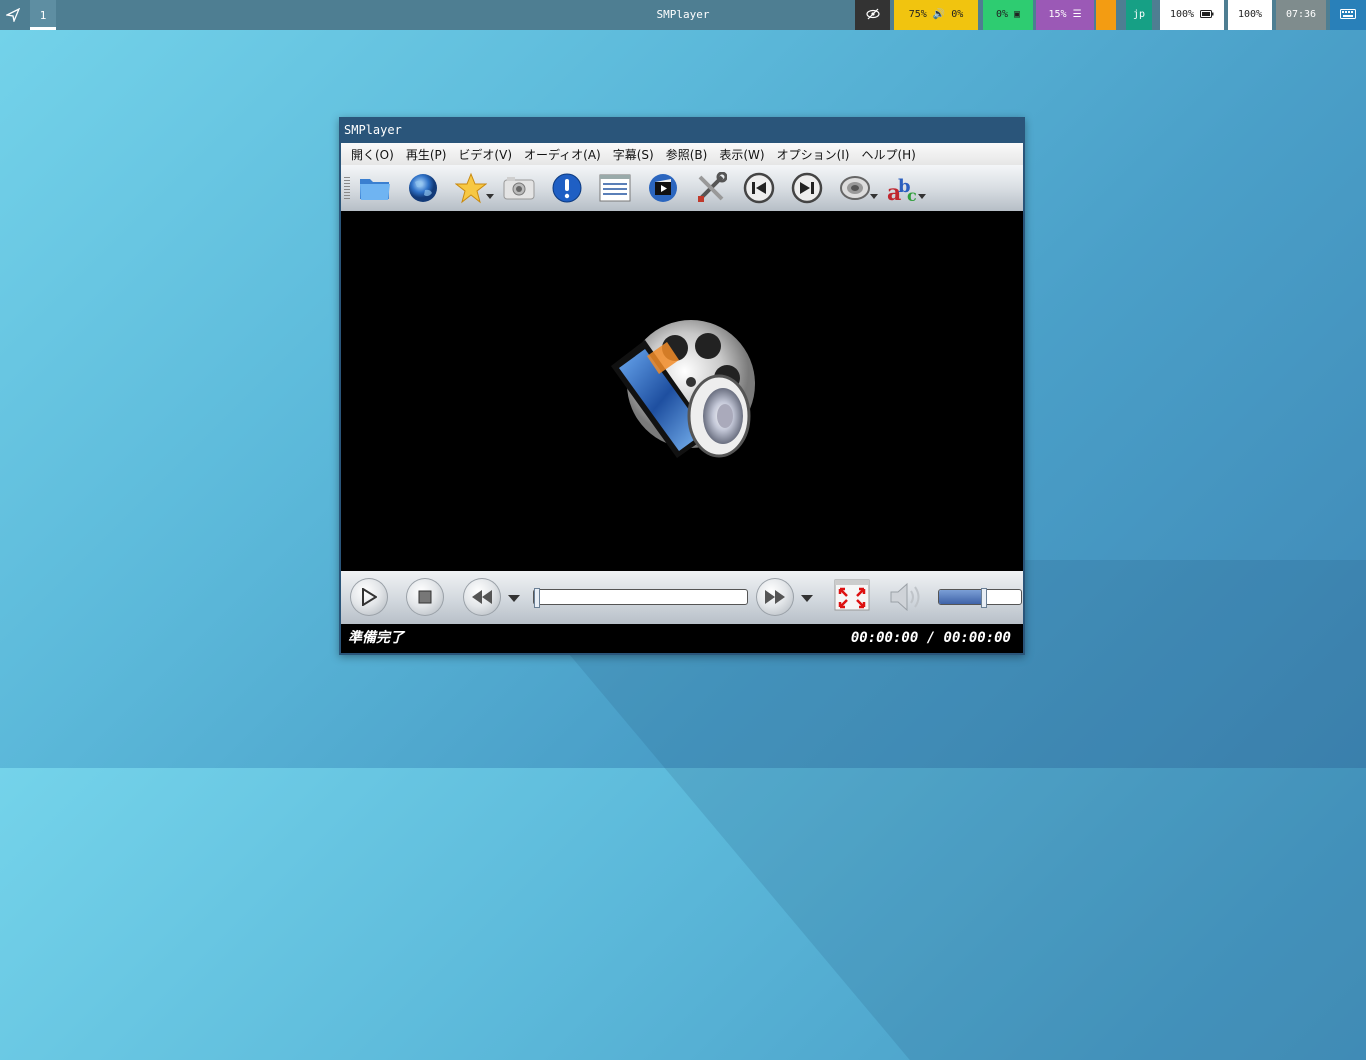  What do you see at coordinates (347, 188) in the screenshot?
I see `toolbar-grip` at bounding box center [347, 188].